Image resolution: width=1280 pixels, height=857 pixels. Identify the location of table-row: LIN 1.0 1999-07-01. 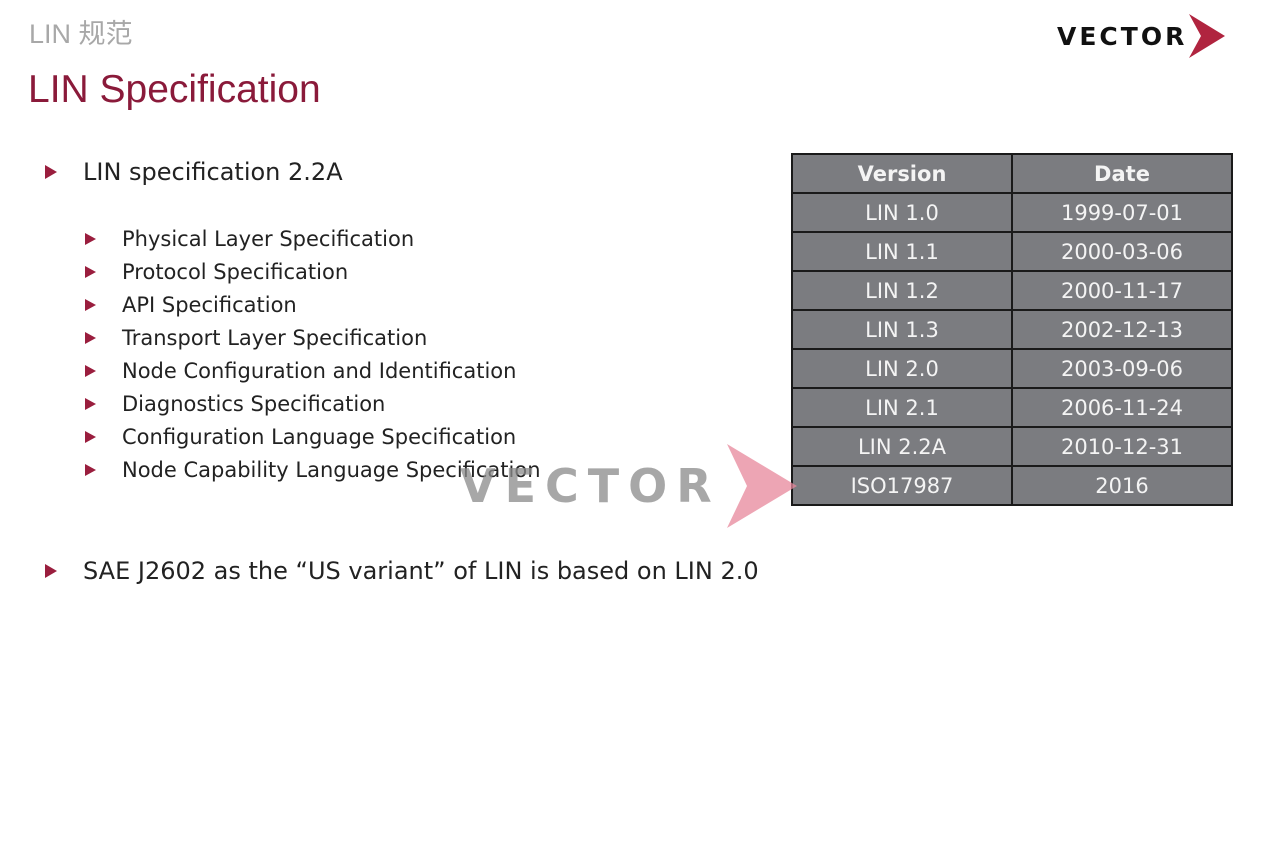
(1012, 212).